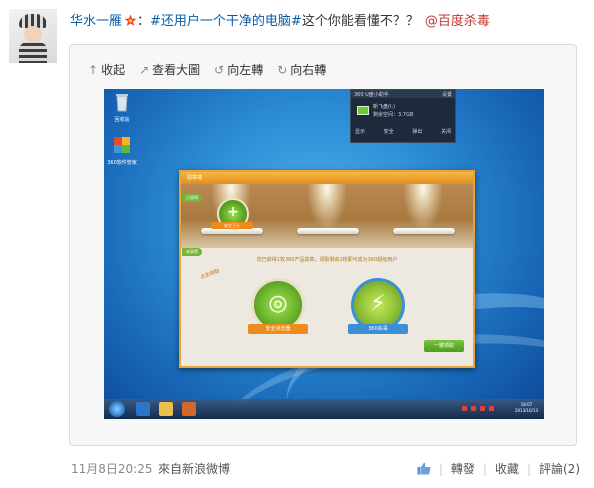 The image size is (594, 488). Describe the element at coordinates (403, 131) in the screenshot. I see `widget-actions: 显示 安全 弹出 关闭` at that location.